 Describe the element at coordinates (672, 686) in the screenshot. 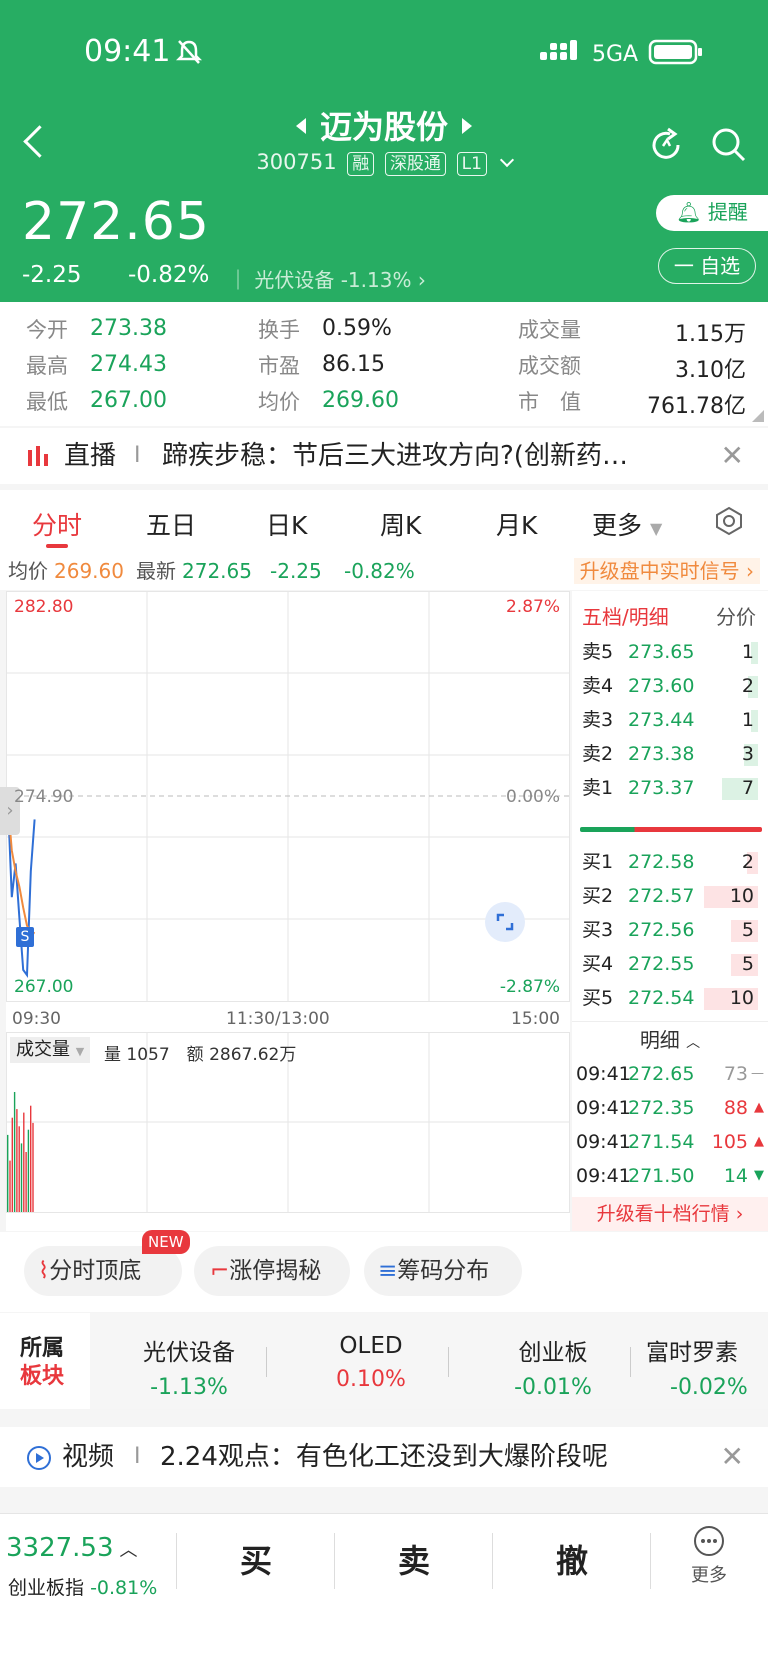

I see `ask-row: 卖4 273.60 2` at that location.